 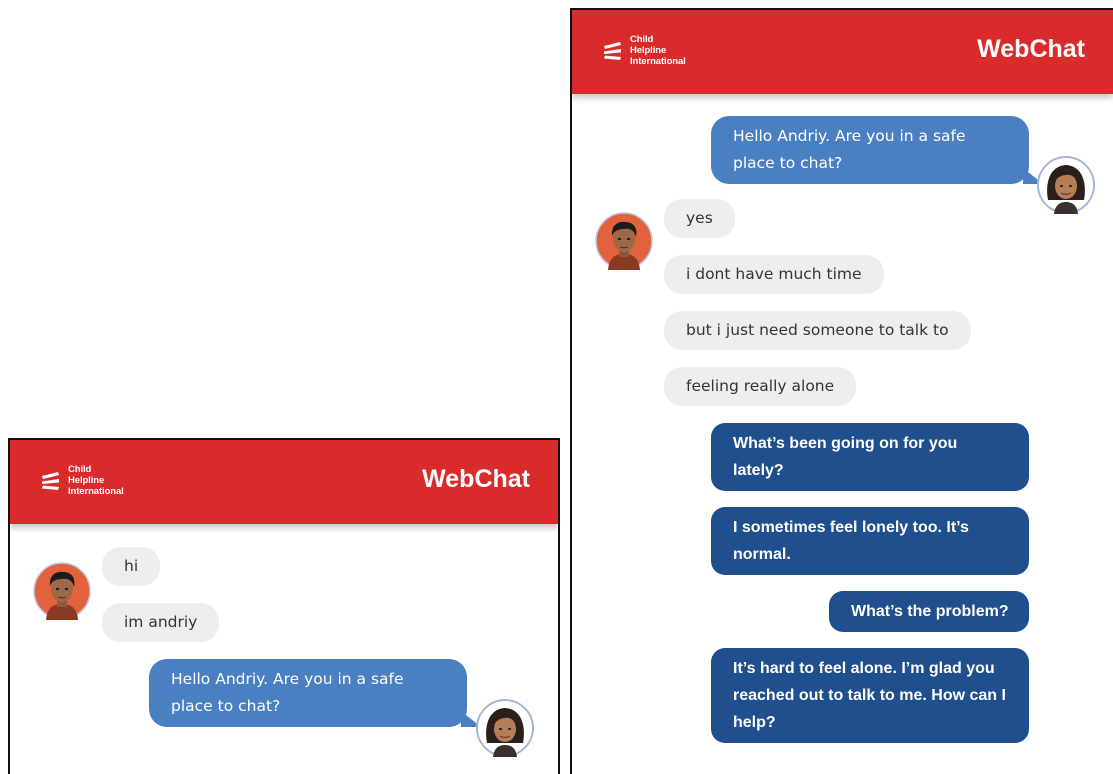 I want to click on message-user: i dont have much time, so click(x=774, y=274).